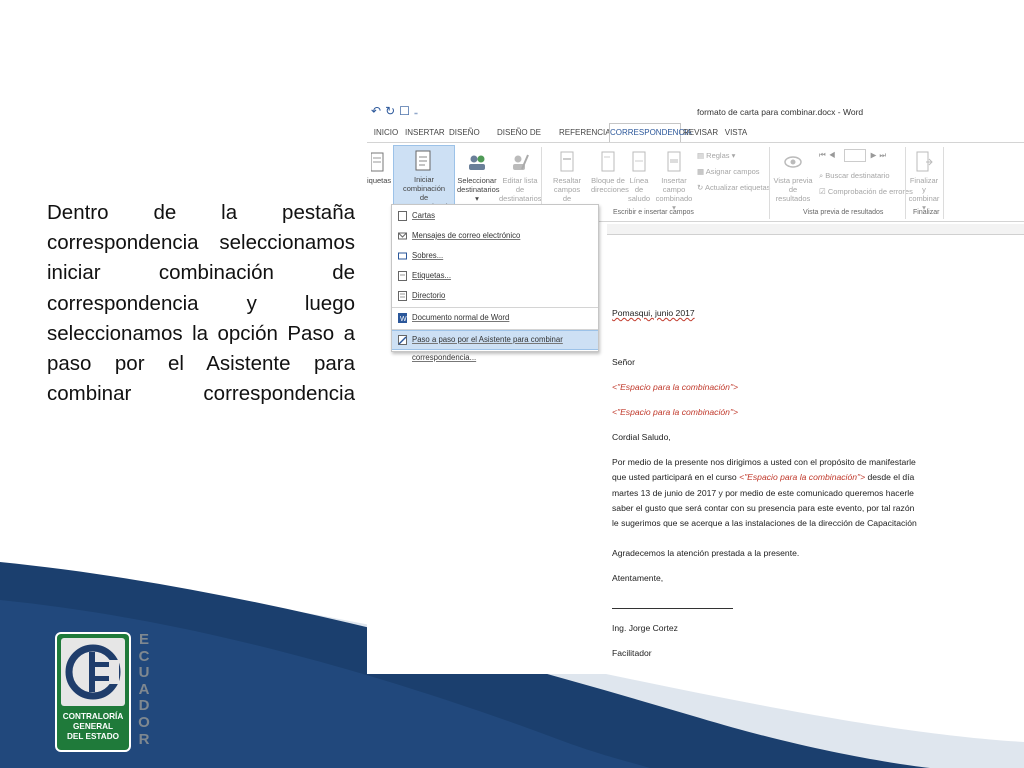  Describe the element at coordinates (495, 318) in the screenshot. I see `menu-item-documento-normal: W Documento normal de Word` at that location.